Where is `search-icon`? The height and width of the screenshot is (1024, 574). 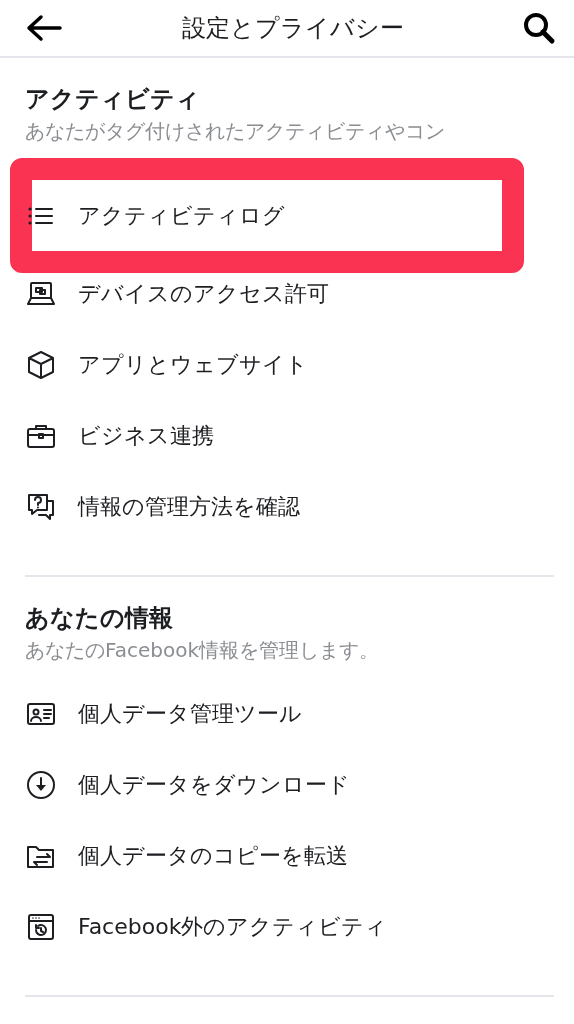 search-icon is located at coordinates (539, 28).